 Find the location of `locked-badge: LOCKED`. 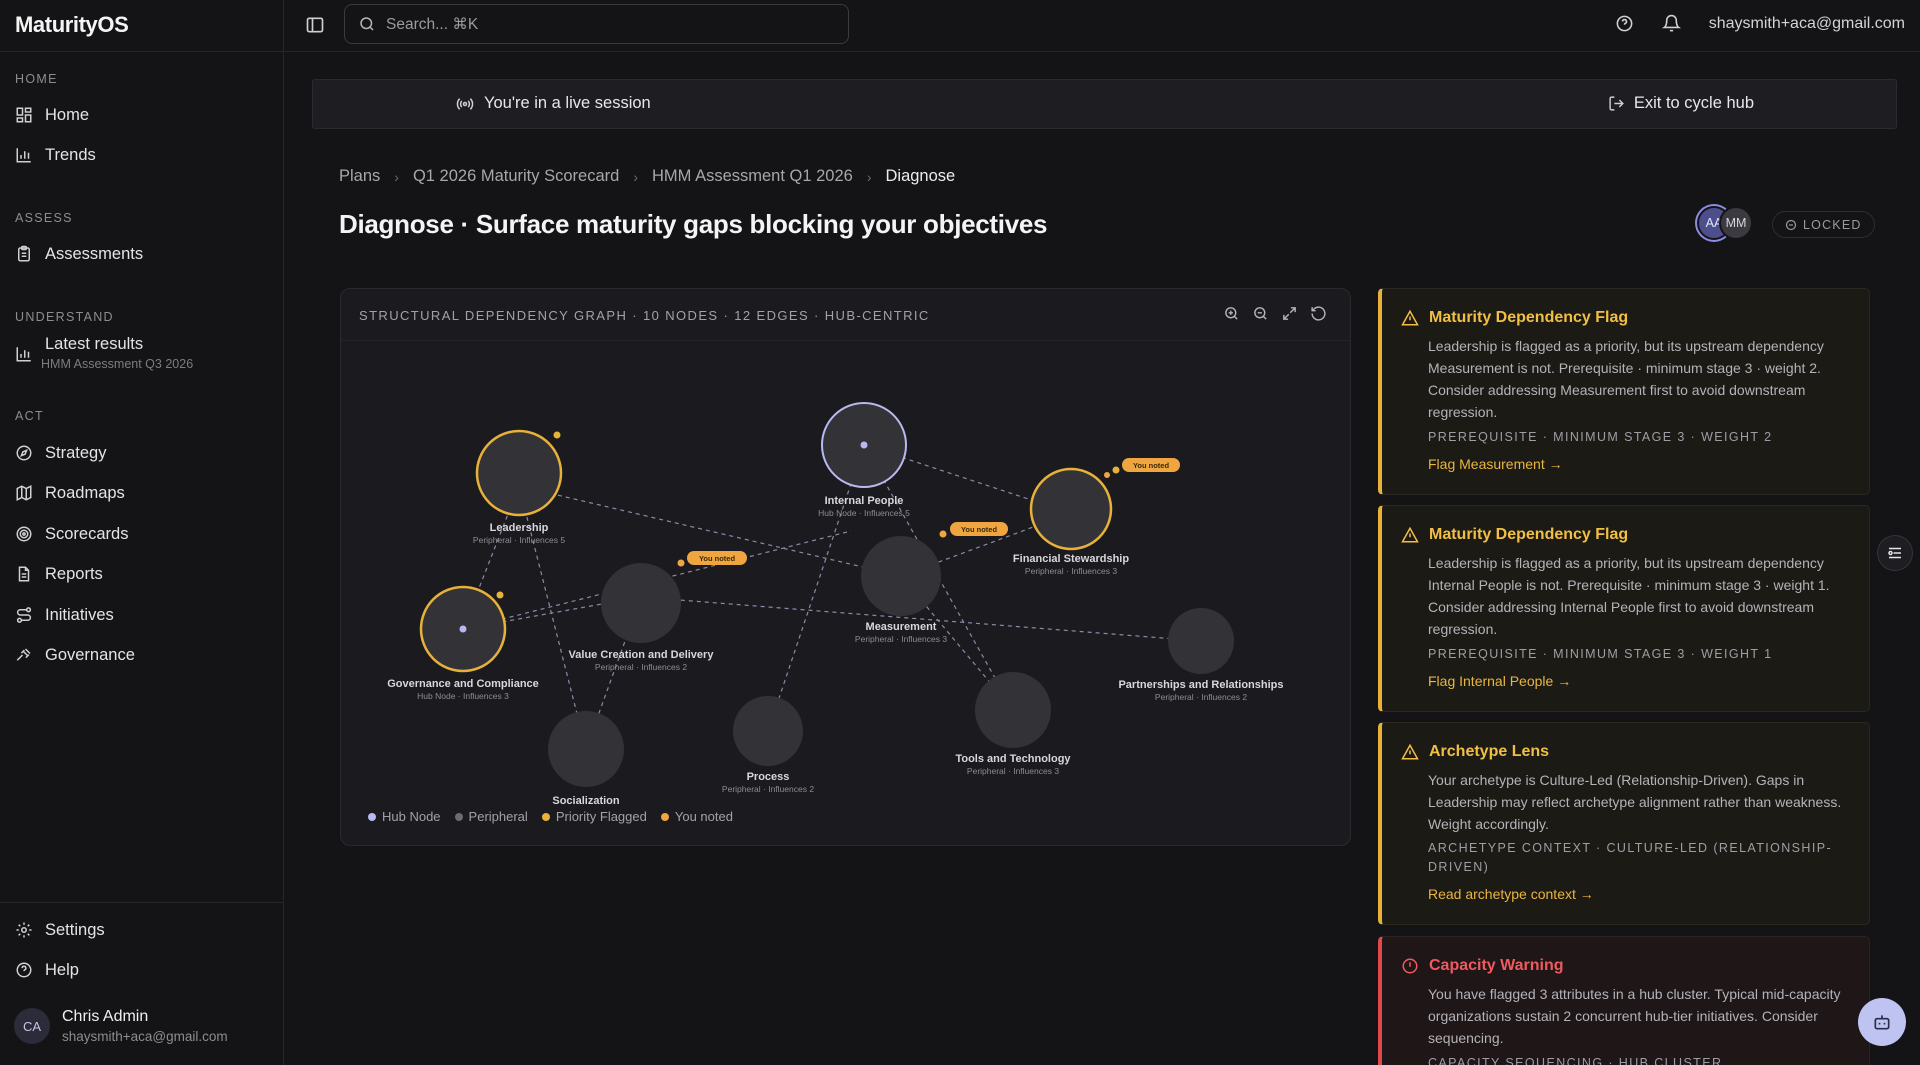

locked-badge: LOCKED is located at coordinates (1823, 224).